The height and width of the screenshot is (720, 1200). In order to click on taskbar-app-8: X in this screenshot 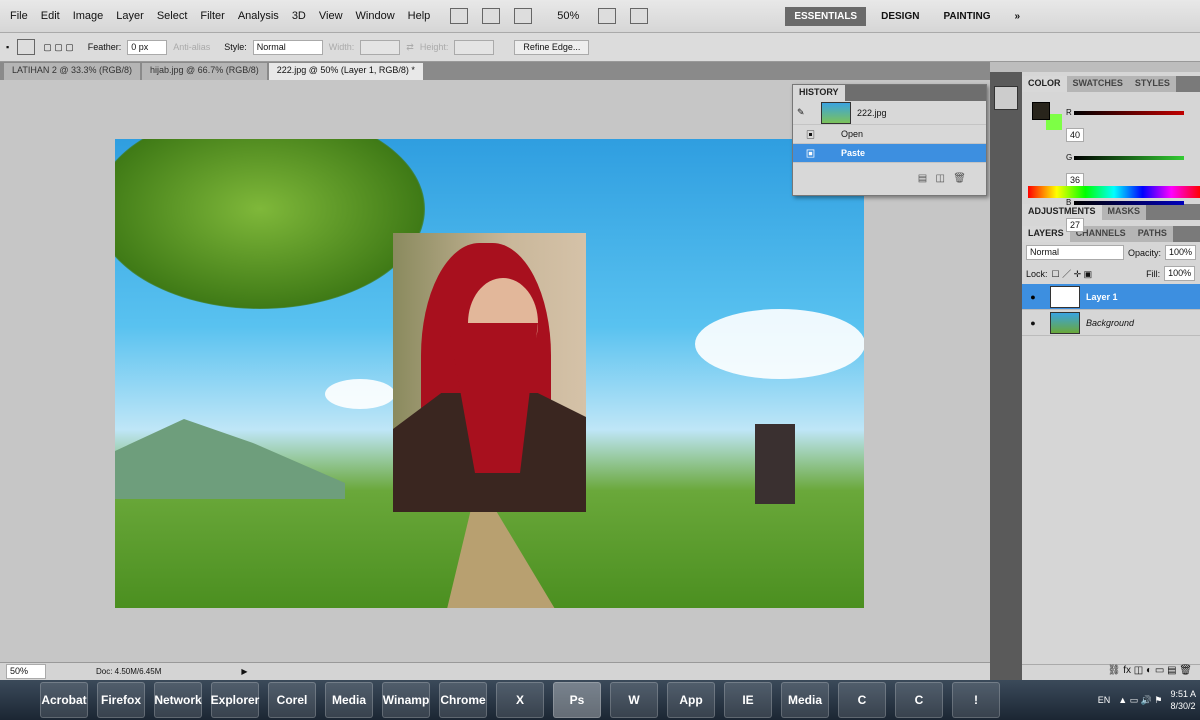, I will do `click(520, 700)`.